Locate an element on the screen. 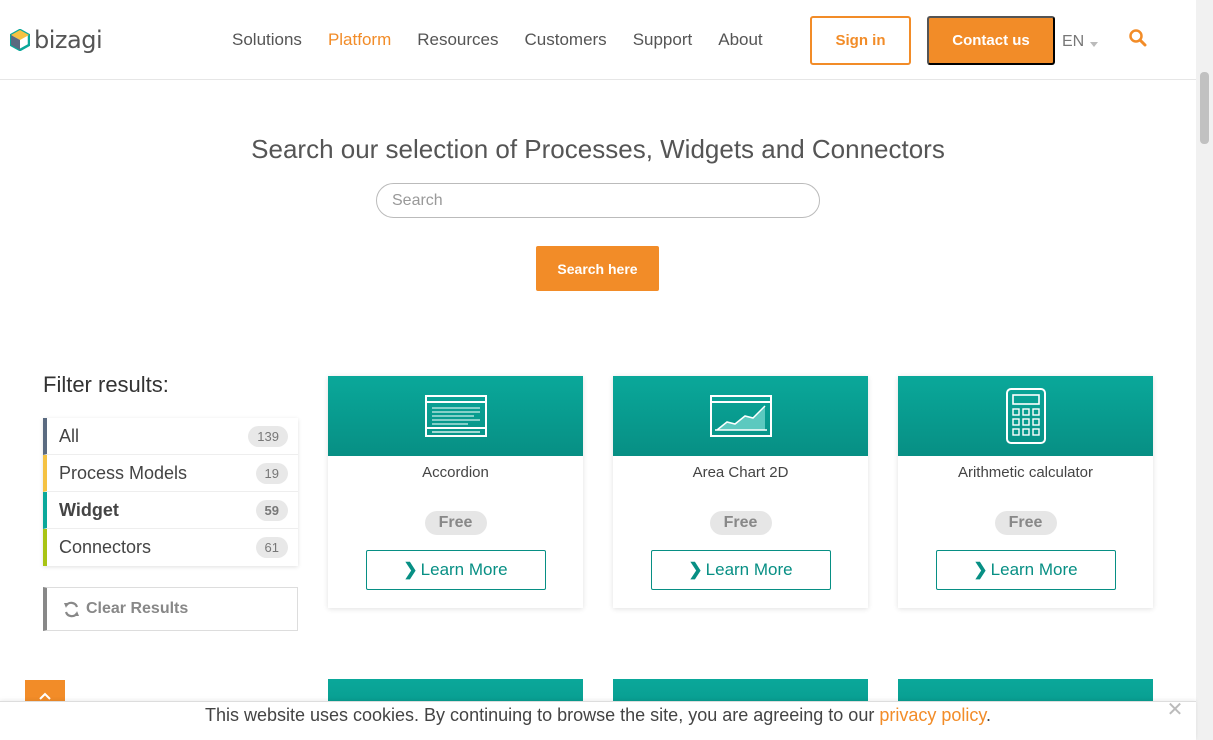  count-badge: 61 is located at coordinates (271, 547).